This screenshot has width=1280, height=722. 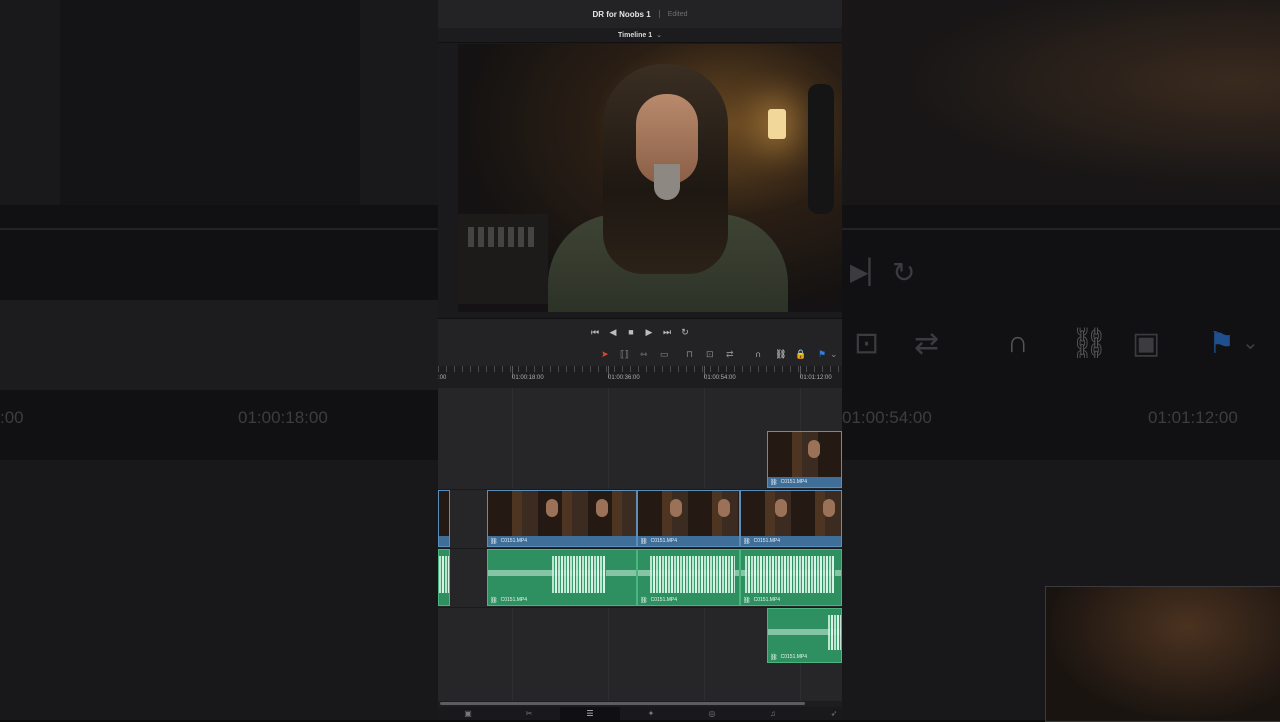 What do you see at coordinates (622, 703) in the screenshot?
I see `scrollbar-thumb` at bounding box center [622, 703].